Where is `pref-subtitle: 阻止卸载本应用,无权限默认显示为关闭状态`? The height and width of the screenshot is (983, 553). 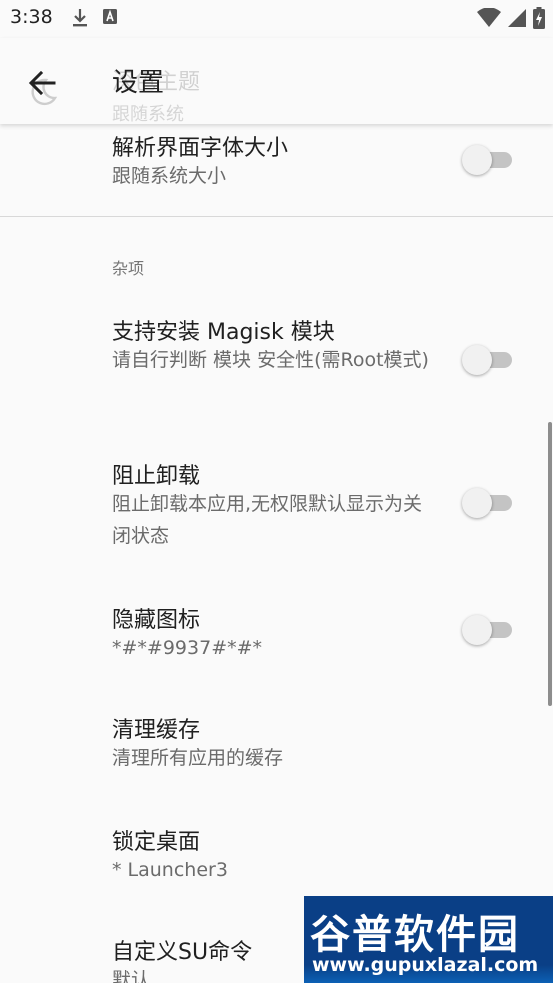 pref-subtitle: 阻止卸载本应用,无权限默认显示为关闭状态 is located at coordinates (267, 520).